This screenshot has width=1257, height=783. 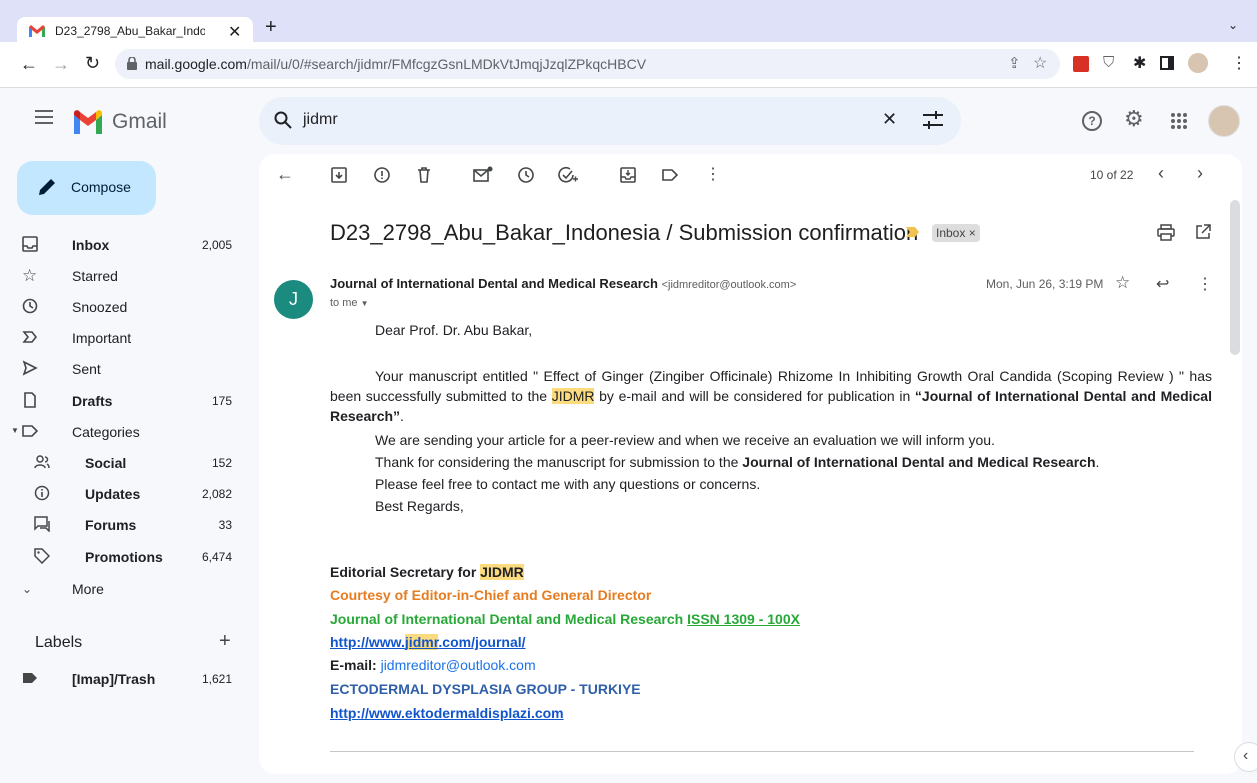 I want to click on reply-icon: ↩, so click(x=1162, y=284).